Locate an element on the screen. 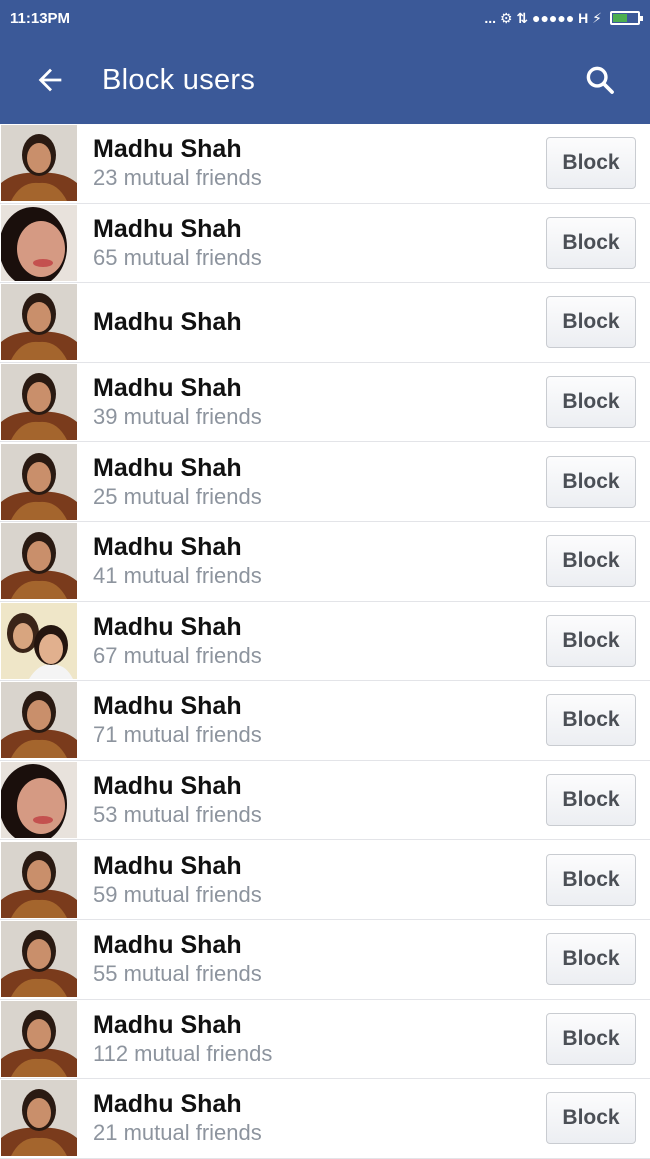 This screenshot has height=1159, width=650. user-row: Madhu Shah 39 mutual friends Block is located at coordinates (325, 403).